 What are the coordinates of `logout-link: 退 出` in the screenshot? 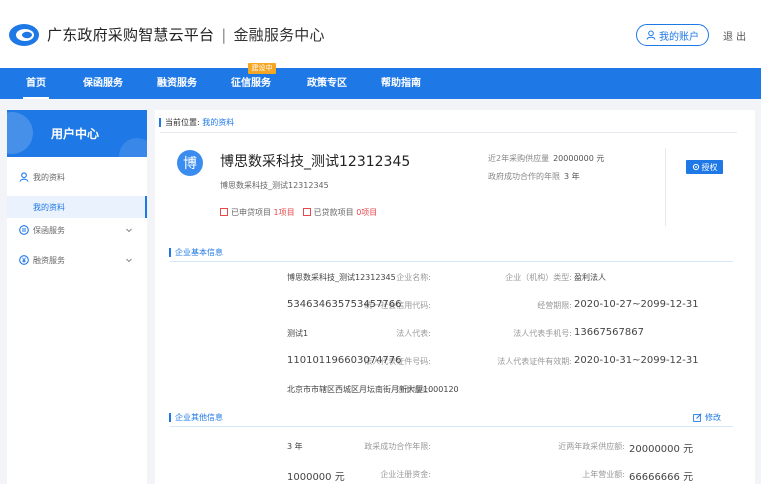 It's located at (734, 35).